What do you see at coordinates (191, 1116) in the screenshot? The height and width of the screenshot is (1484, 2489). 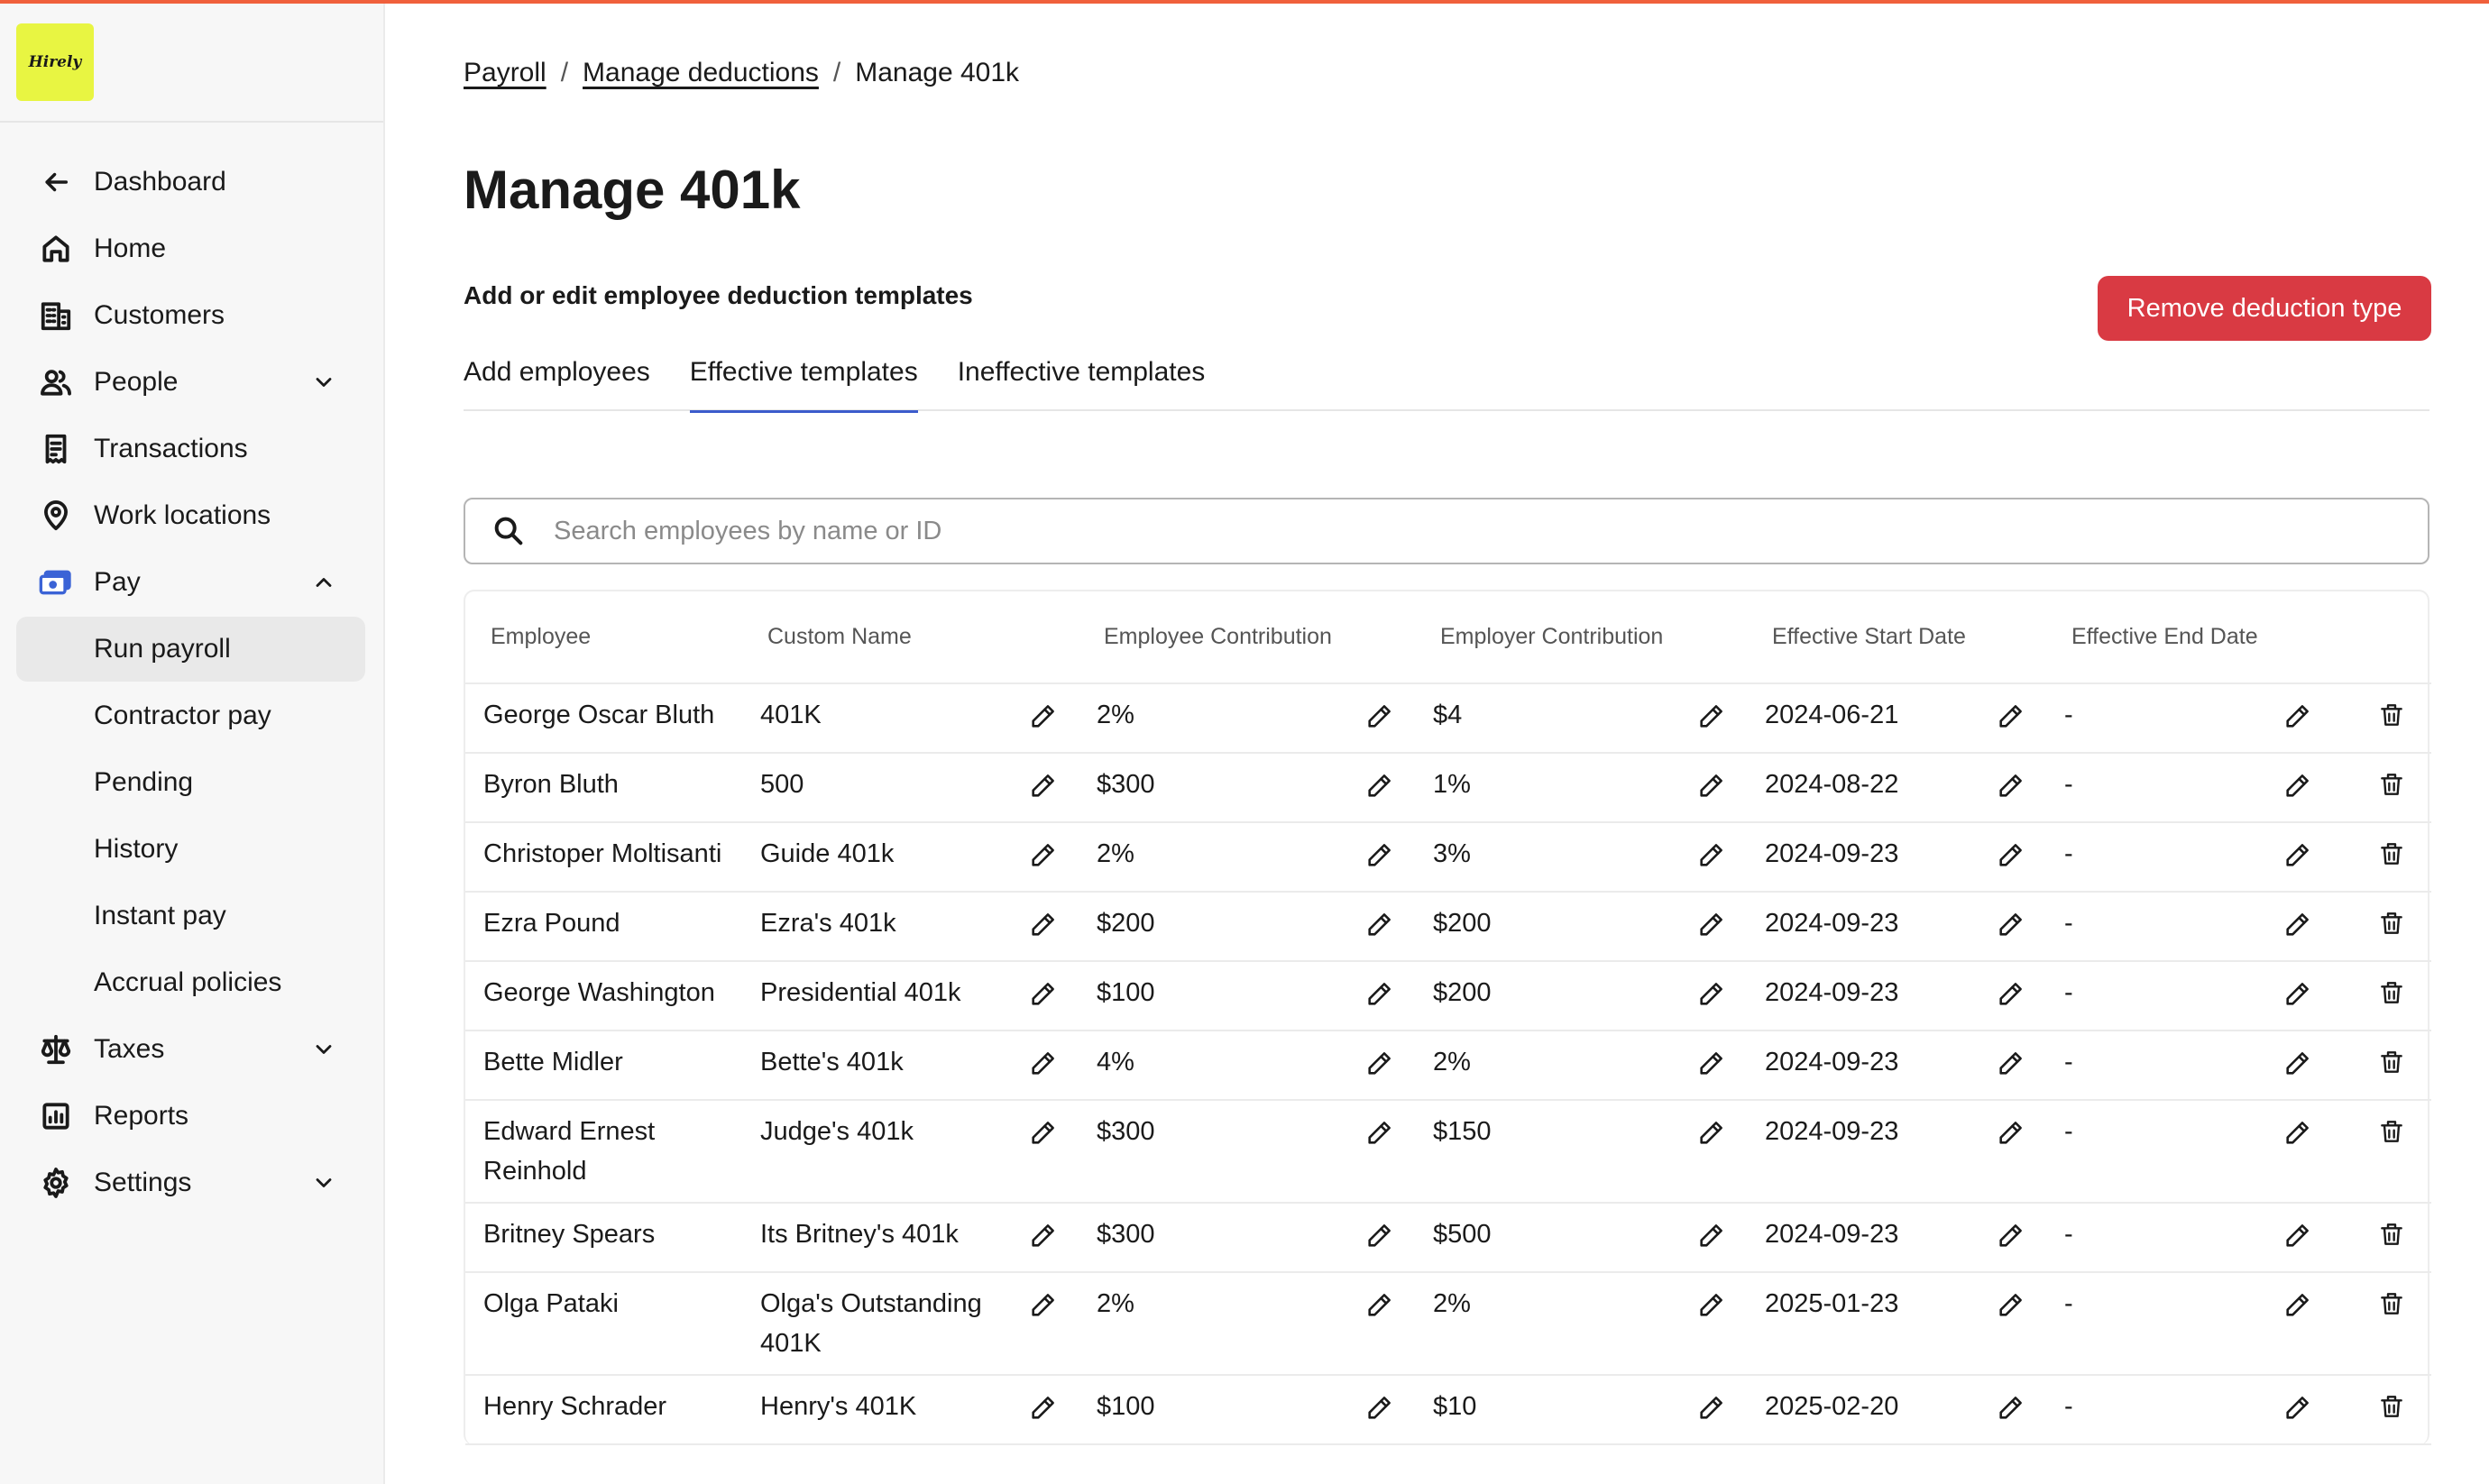 I see `sidebar-item-reports: Reports` at bounding box center [191, 1116].